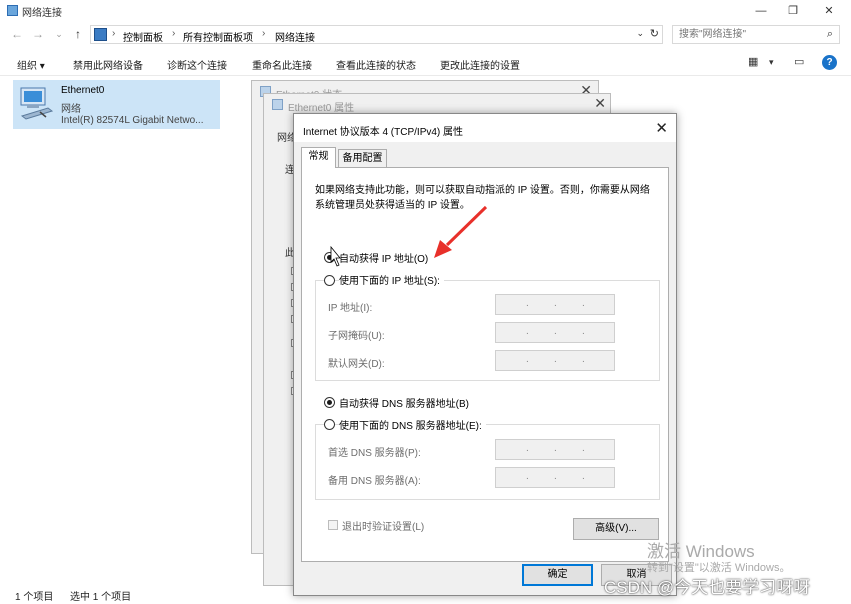 This screenshot has width=851, height=604. What do you see at coordinates (101, 597) in the screenshot?
I see `selected-count: 选中 1 个项目` at bounding box center [101, 597].